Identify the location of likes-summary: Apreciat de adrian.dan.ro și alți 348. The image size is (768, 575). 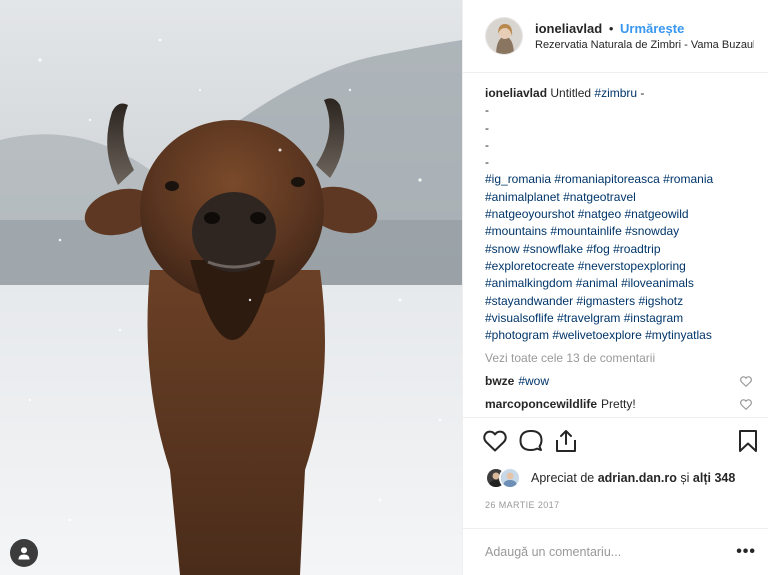
(633, 478).